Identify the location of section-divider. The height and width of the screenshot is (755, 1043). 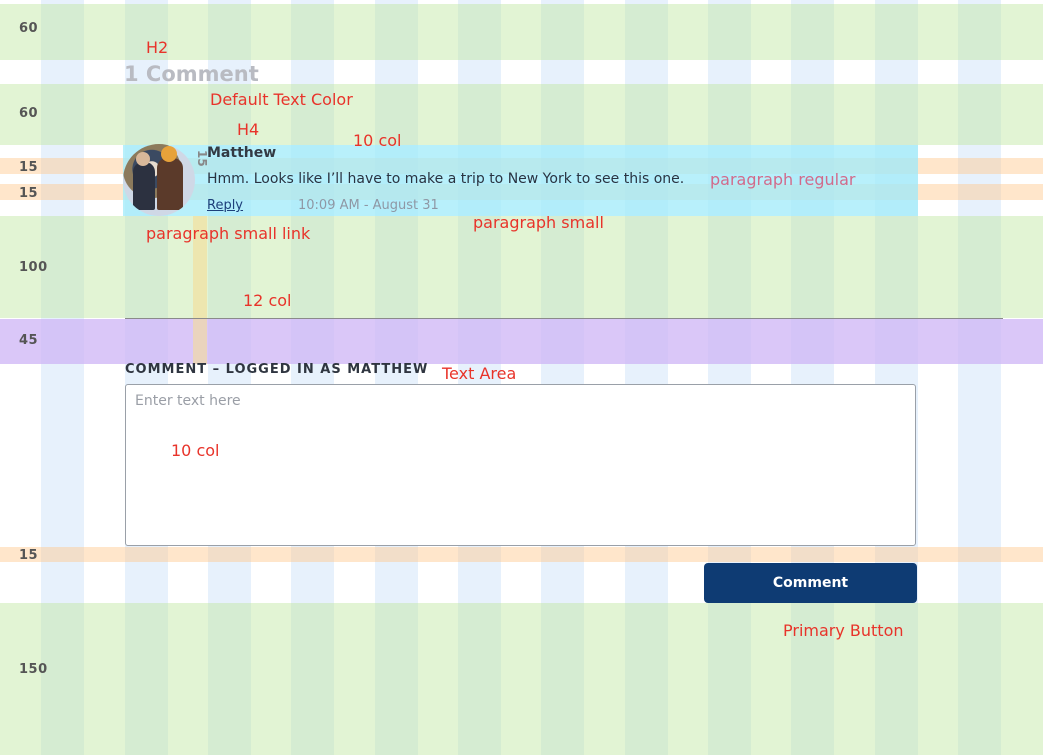
(564, 318).